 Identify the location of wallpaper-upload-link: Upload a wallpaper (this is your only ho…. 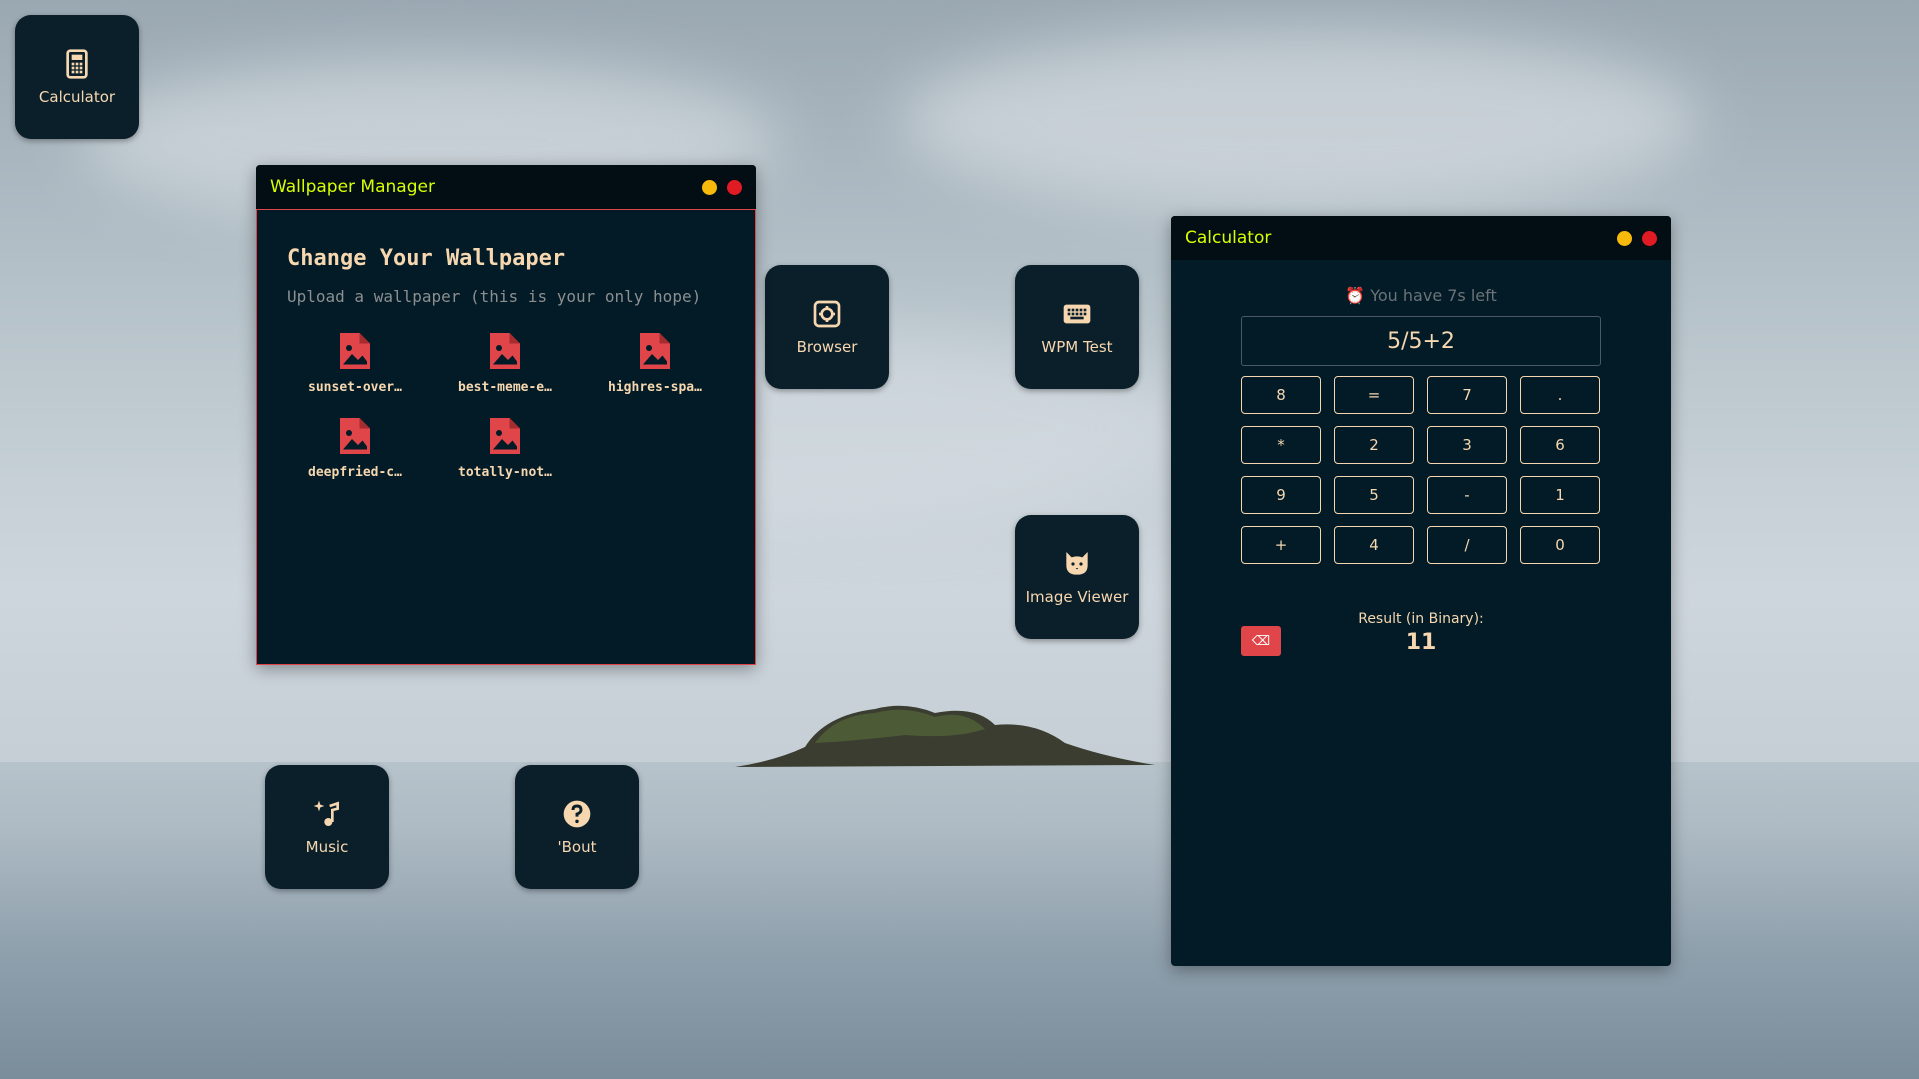
(494, 296).